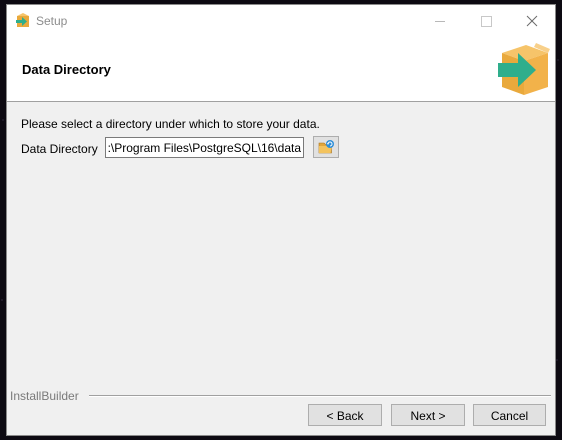  Describe the element at coordinates (204, 147) in the screenshot. I see `data-directory-input` at that location.